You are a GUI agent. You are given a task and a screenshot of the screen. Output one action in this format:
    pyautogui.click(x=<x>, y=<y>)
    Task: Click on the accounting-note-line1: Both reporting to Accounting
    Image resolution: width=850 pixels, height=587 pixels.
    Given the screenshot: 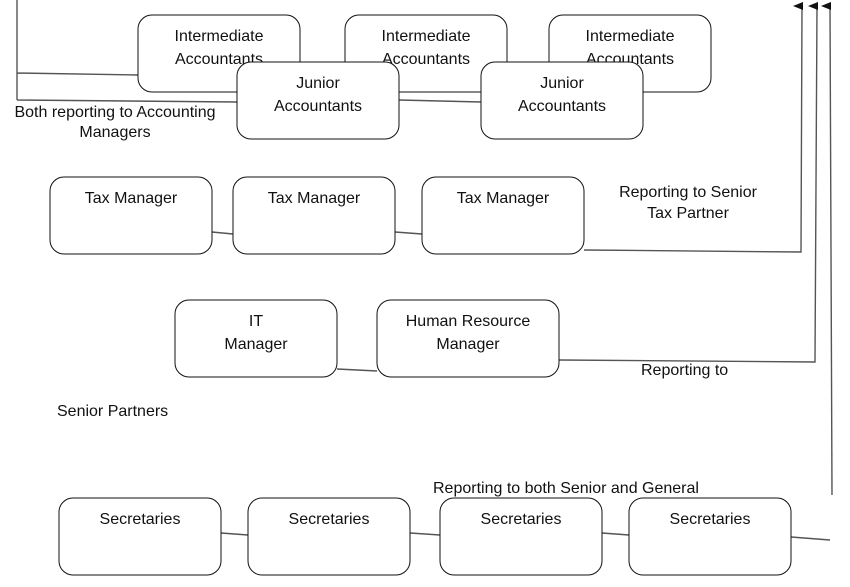 What is the action you would take?
    pyautogui.click(x=114, y=112)
    